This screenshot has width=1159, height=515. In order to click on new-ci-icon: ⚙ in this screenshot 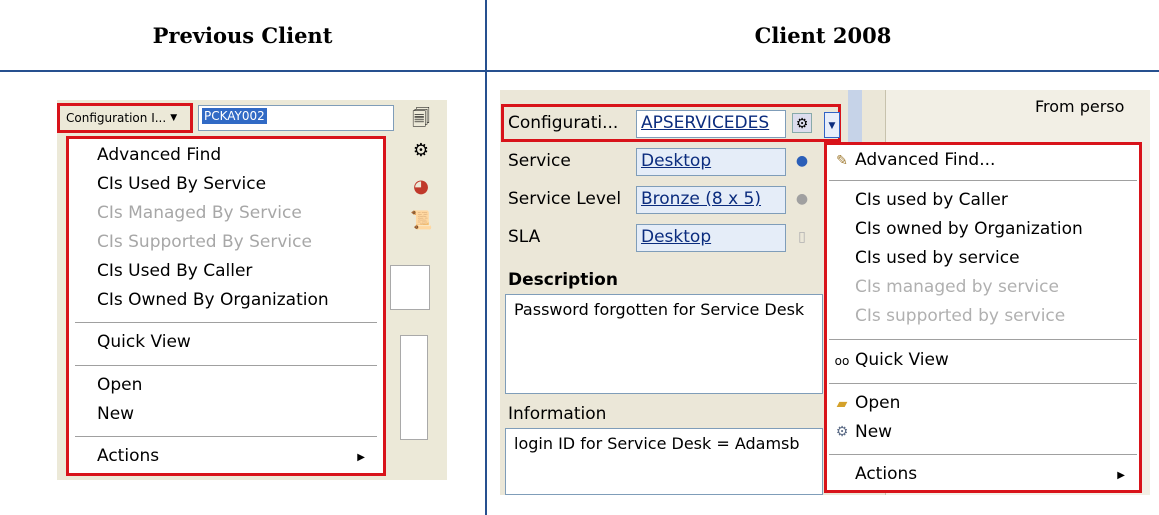, I will do `click(842, 432)`.